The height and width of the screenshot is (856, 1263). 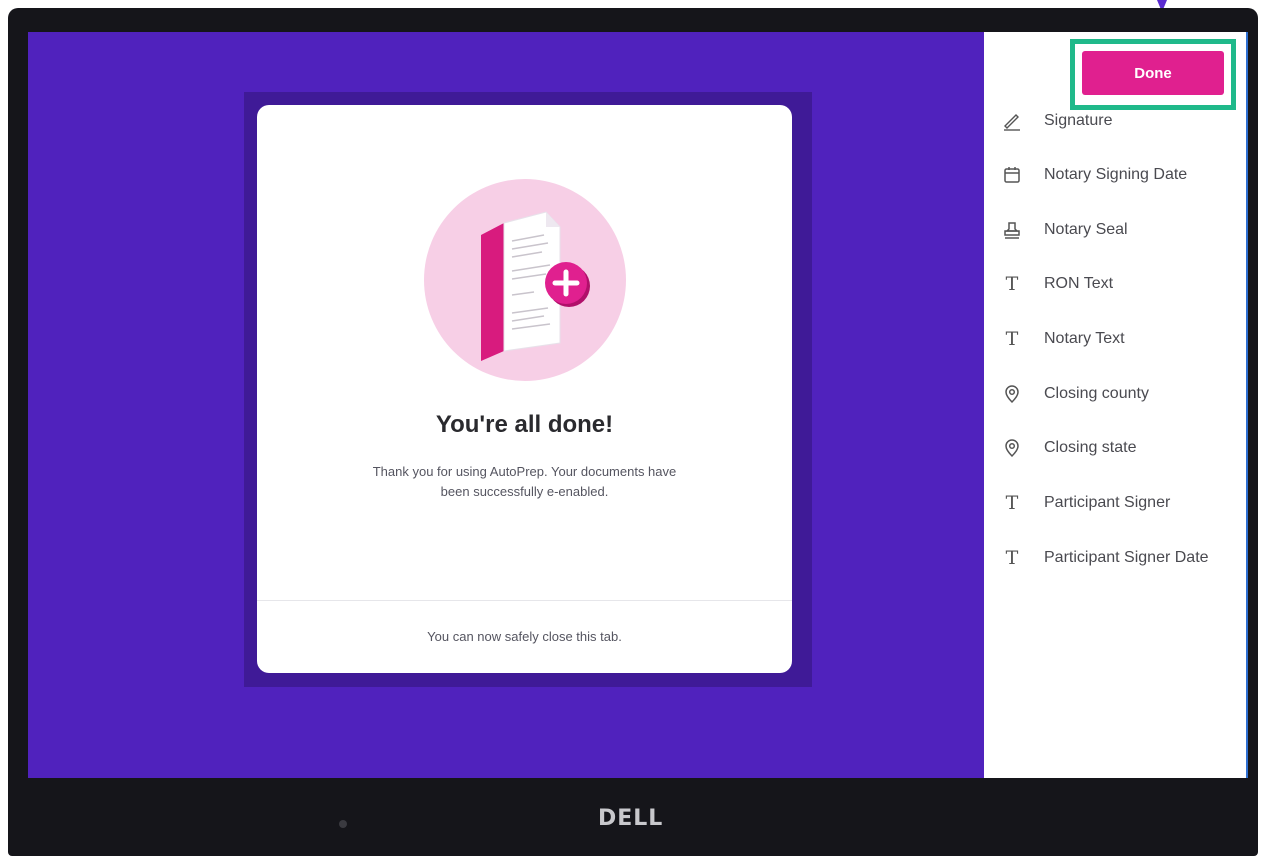 I want to click on field-item-notary-seal: Notary Seal, so click(x=1115, y=230).